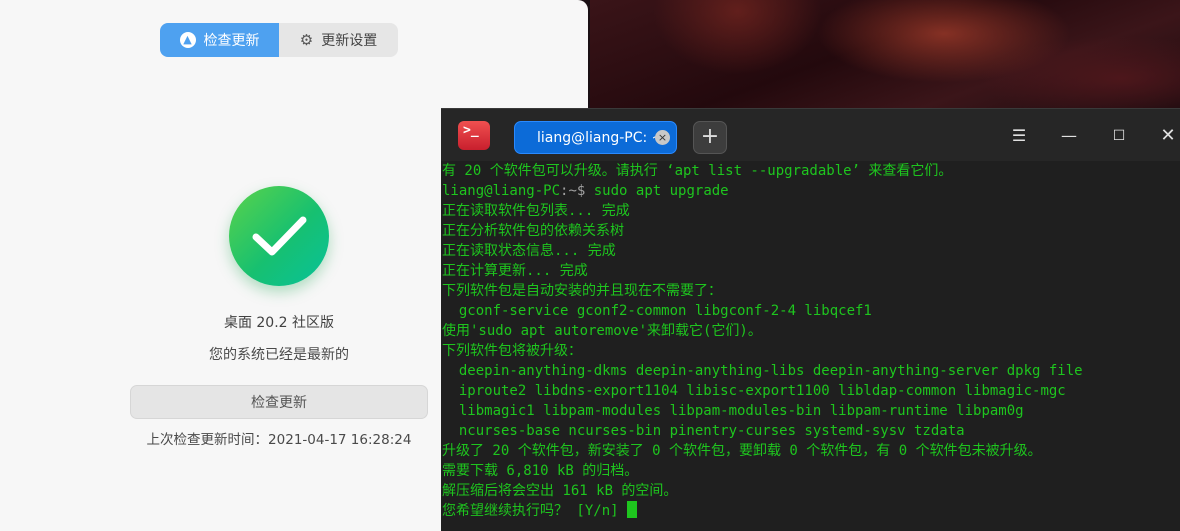 This screenshot has width=1180, height=531. Describe the element at coordinates (1119, 136) in the screenshot. I see `maximize-icon: ☐` at that location.